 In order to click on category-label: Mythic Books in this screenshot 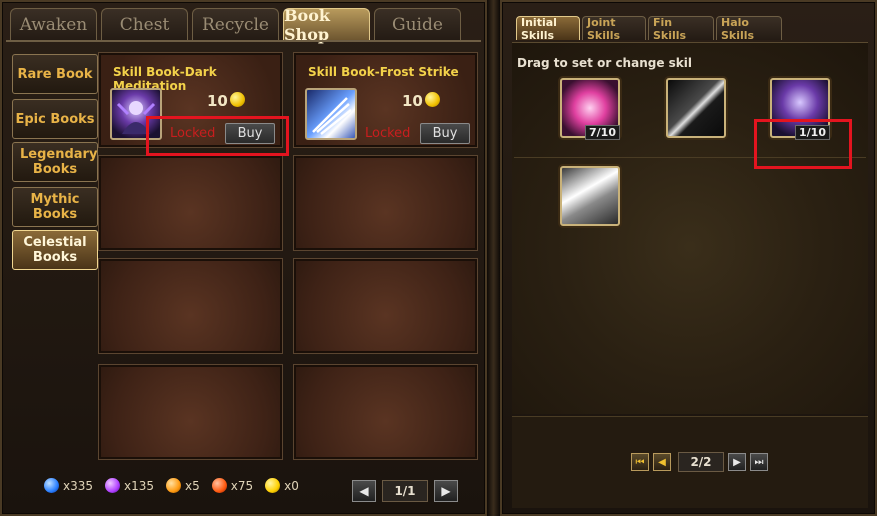, I will do `click(55, 207)`.